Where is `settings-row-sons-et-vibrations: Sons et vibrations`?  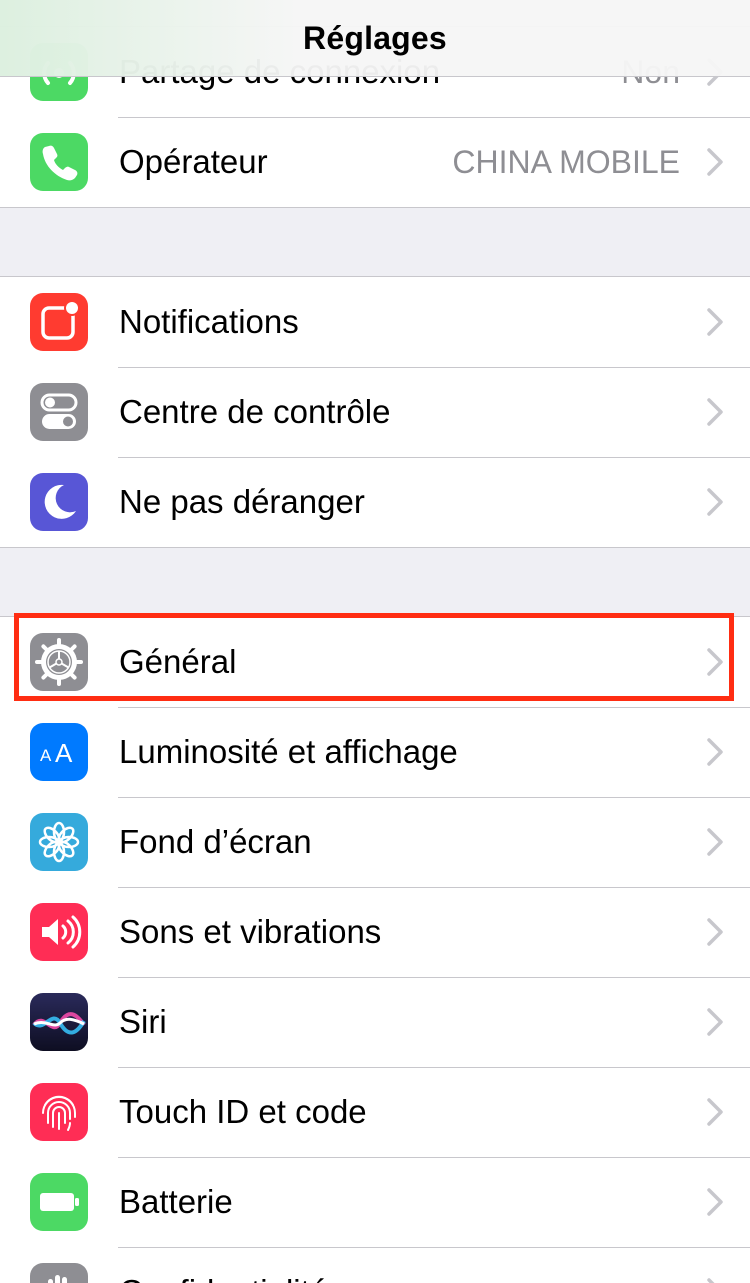 settings-row-sons-et-vibrations: Sons et vibrations is located at coordinates (375, 932).